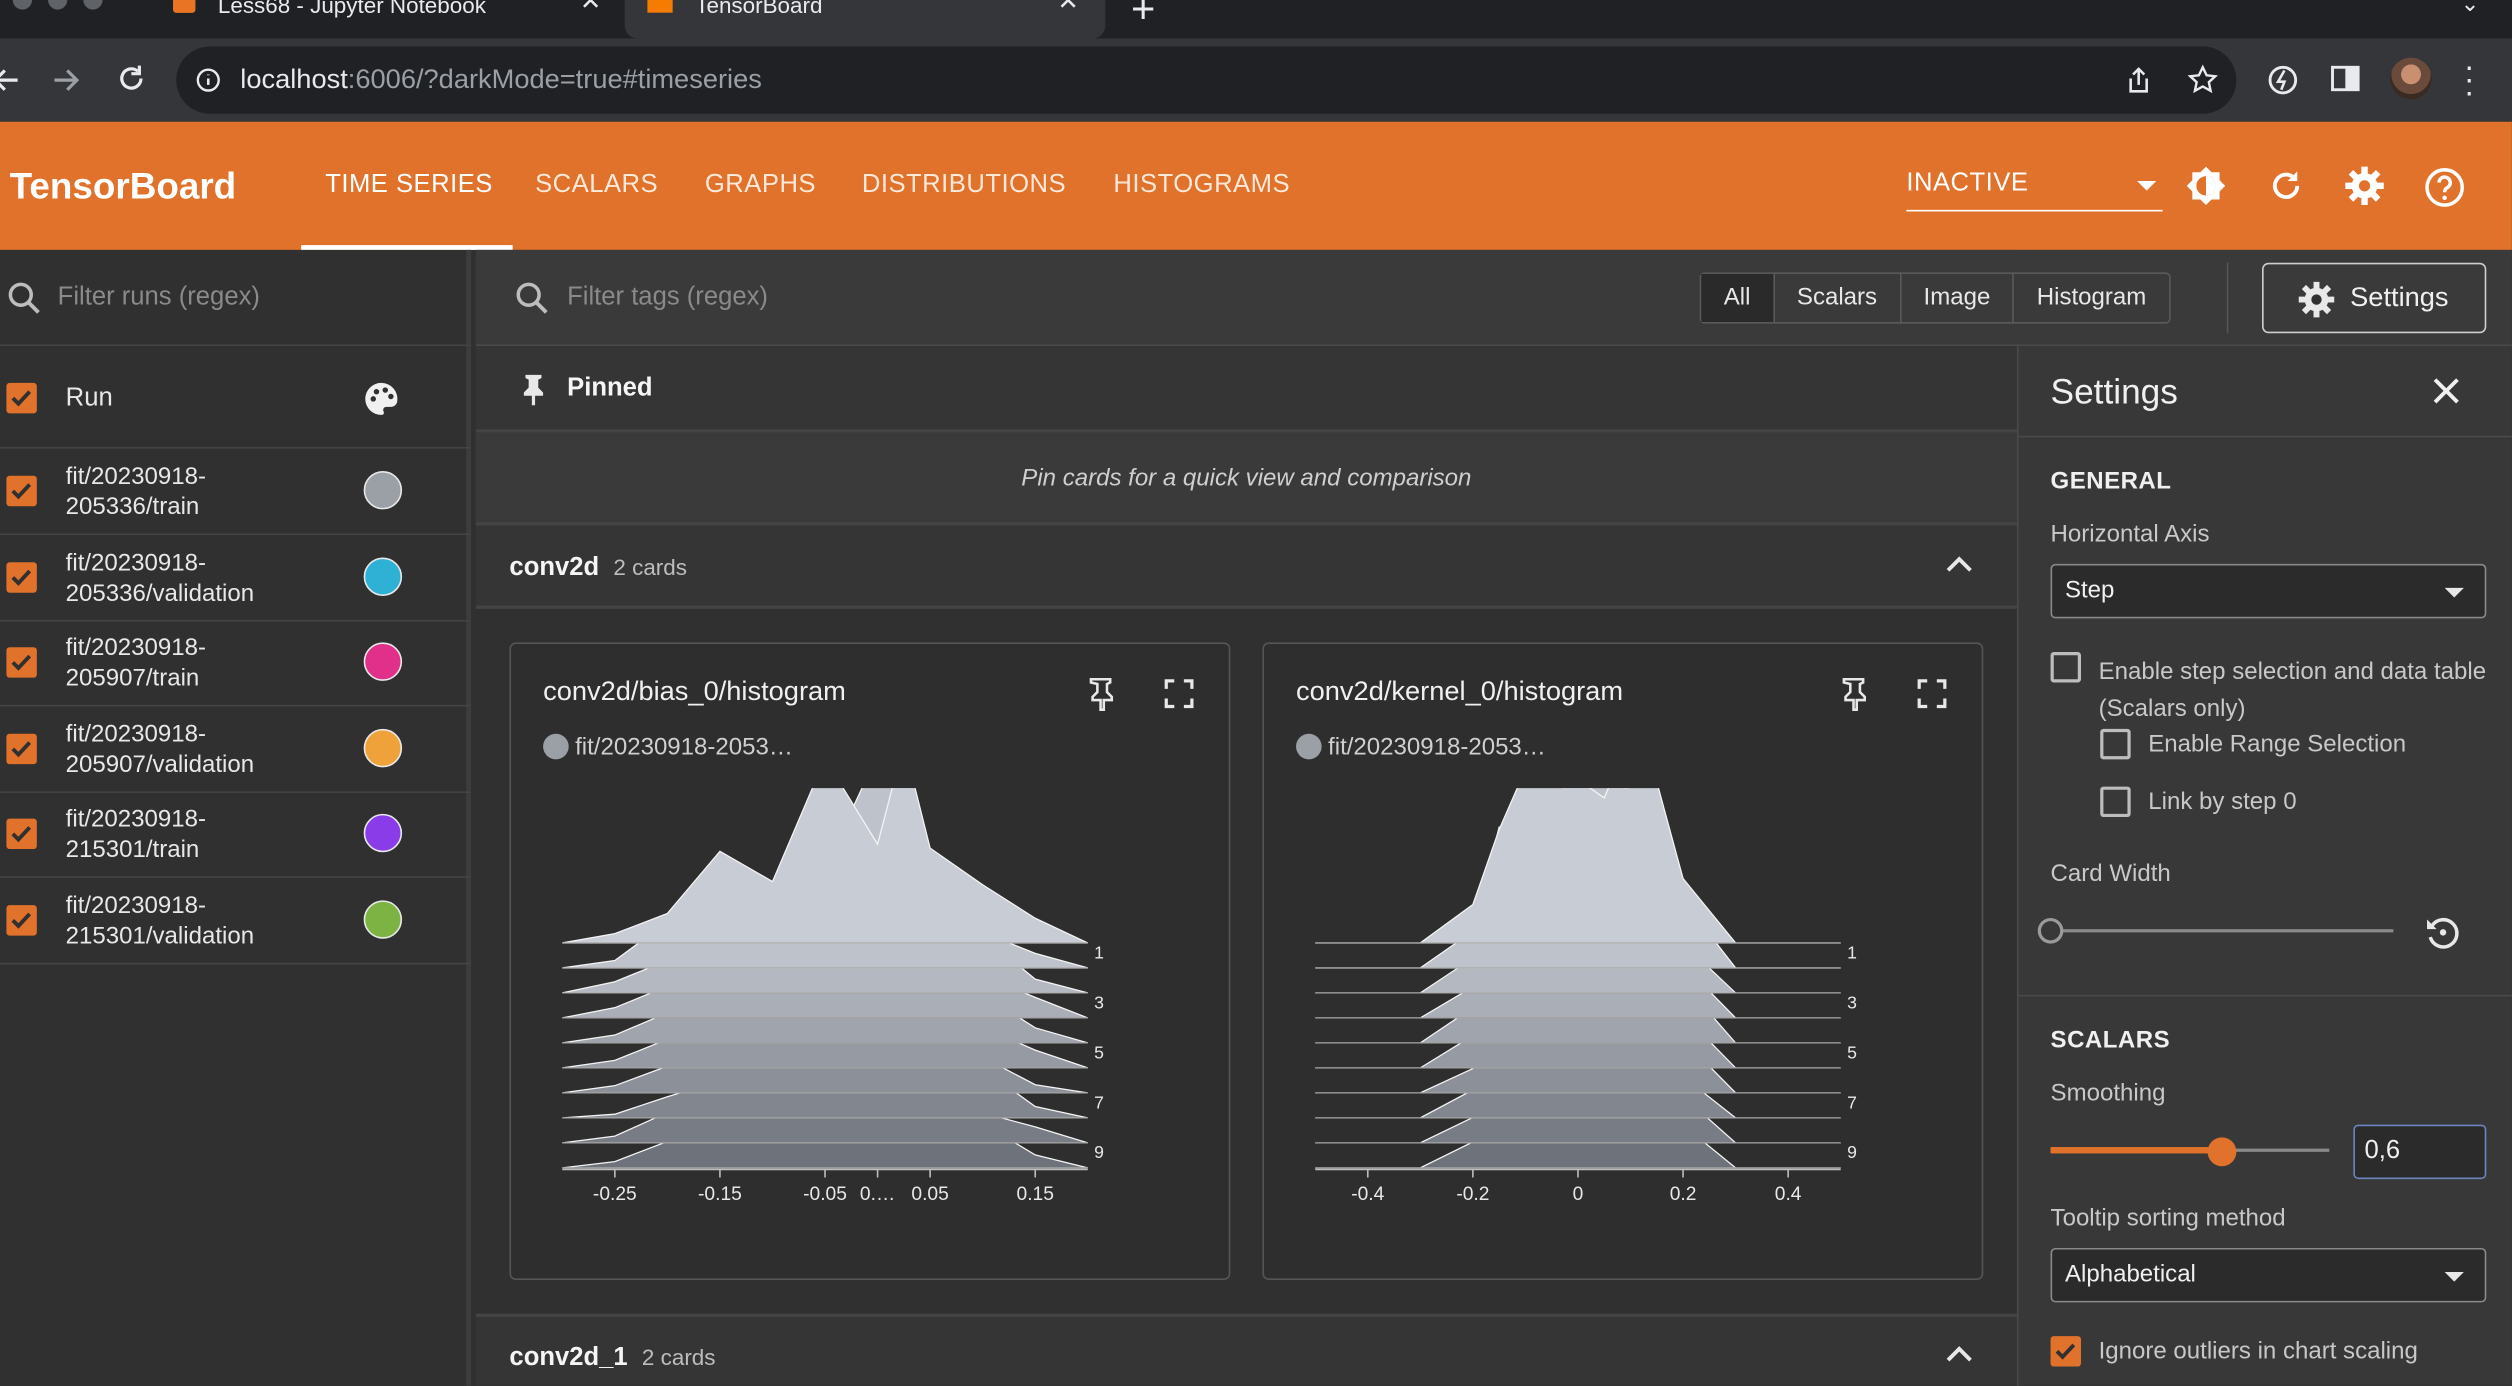 This screenshot has width=2512, height=1386. What do you see at coordinates (1201, 186) in the screenshot?
I see `tab-histograms: HISTOGRAMS` at bounding box center [1201, 186].